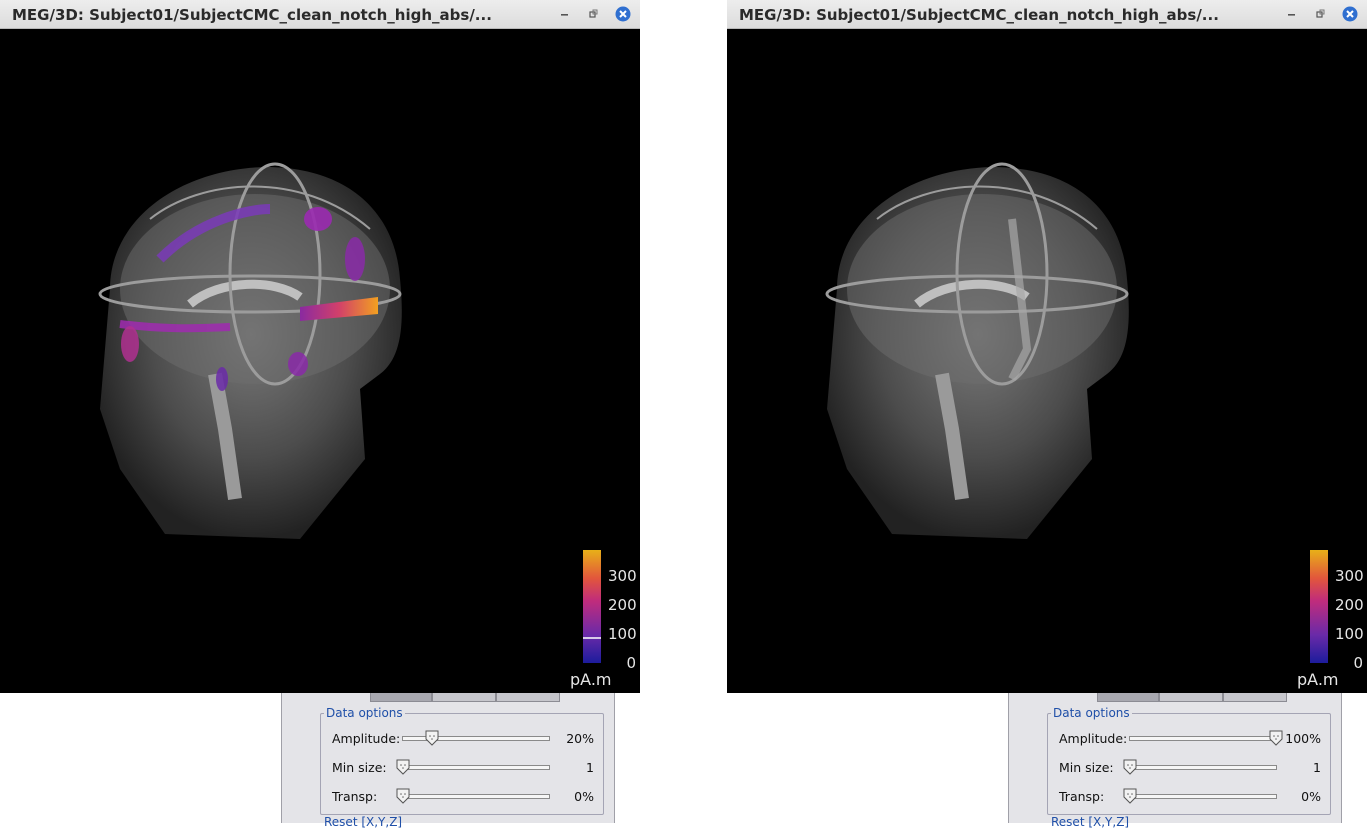  What do you see at coordinates (580, 738) in the screenshot?
I see `amplitude-value: 20%` at bounding box center [580, 738].